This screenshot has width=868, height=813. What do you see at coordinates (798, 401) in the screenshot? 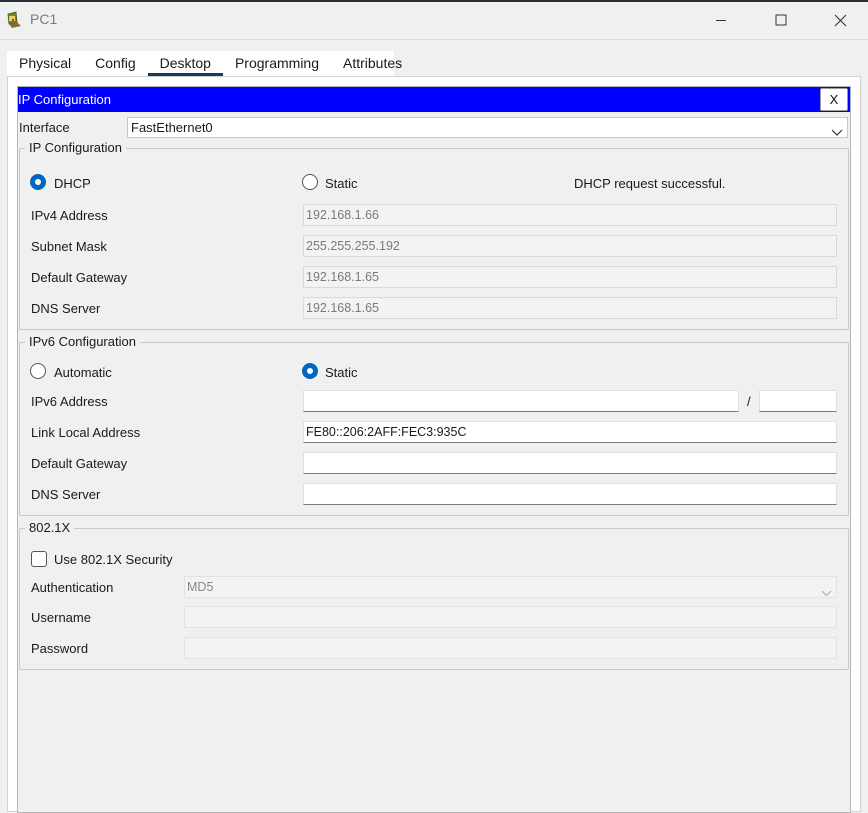
I see `ipv6-prefix-field` at bounding box center [798, 401].